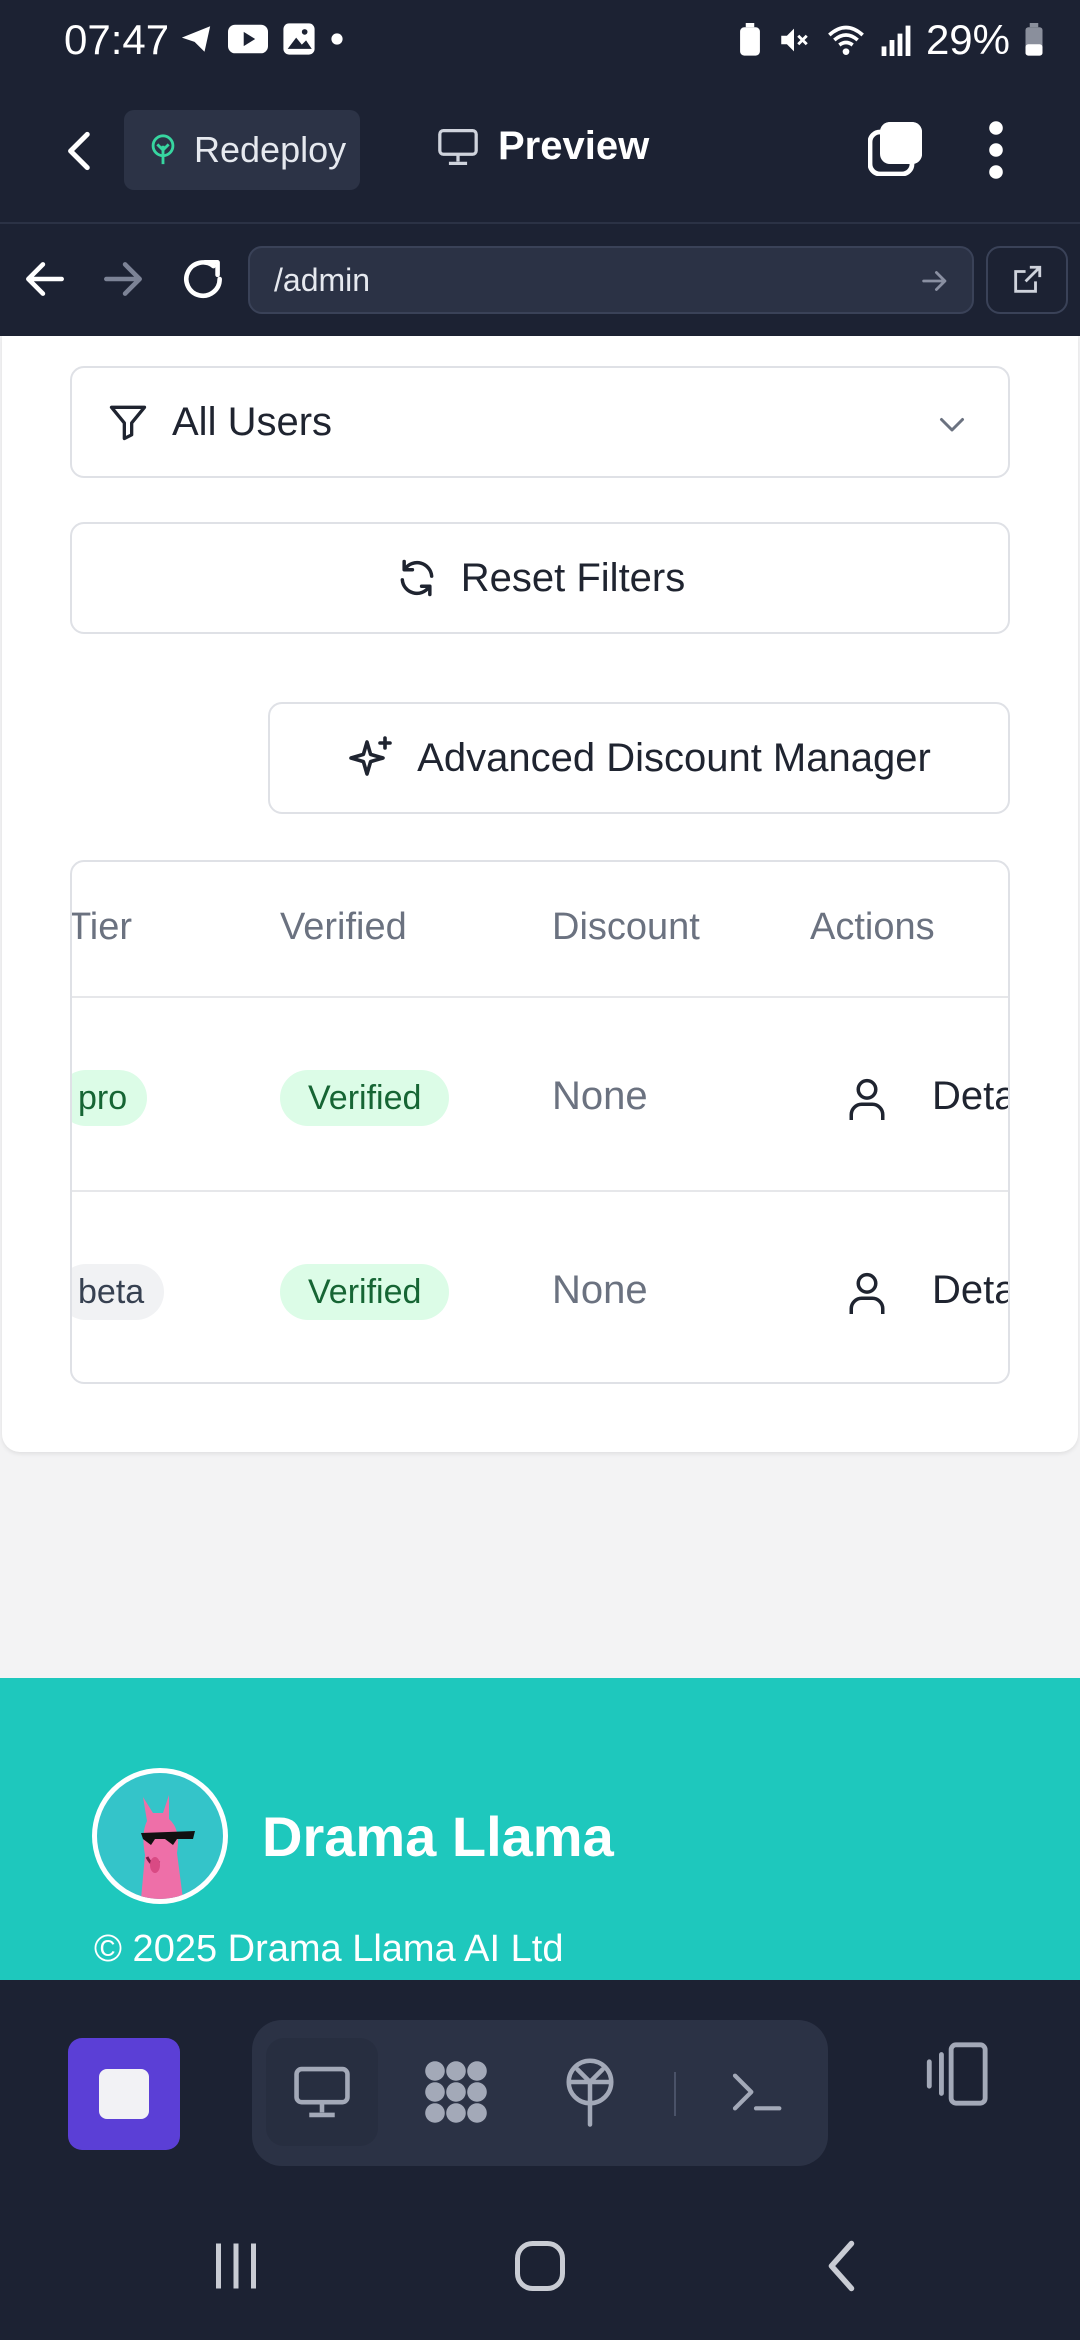  I want to click on deploy-icon, so click(590, 2092).